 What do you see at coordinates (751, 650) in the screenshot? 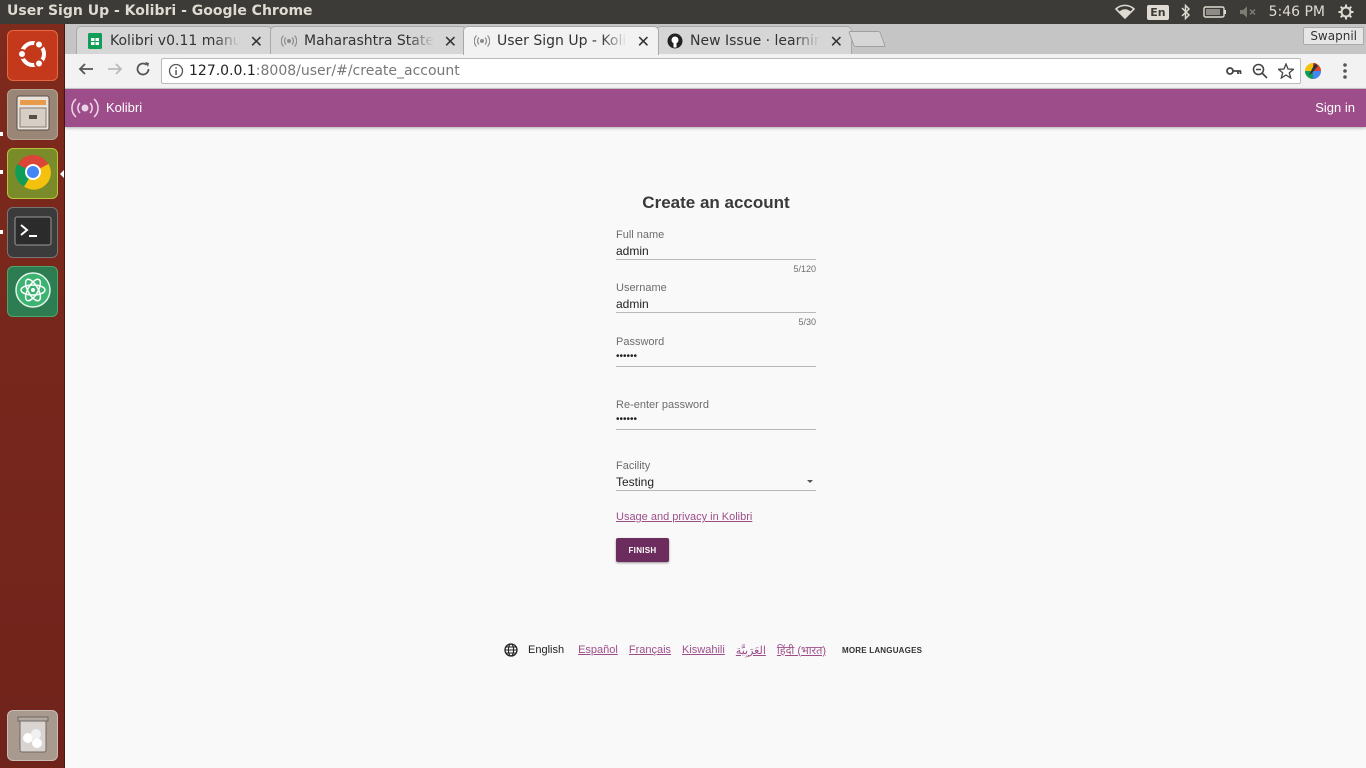
I see `language-option-arabic: العَرَبِيَّة` at bounding box center [751, 650].